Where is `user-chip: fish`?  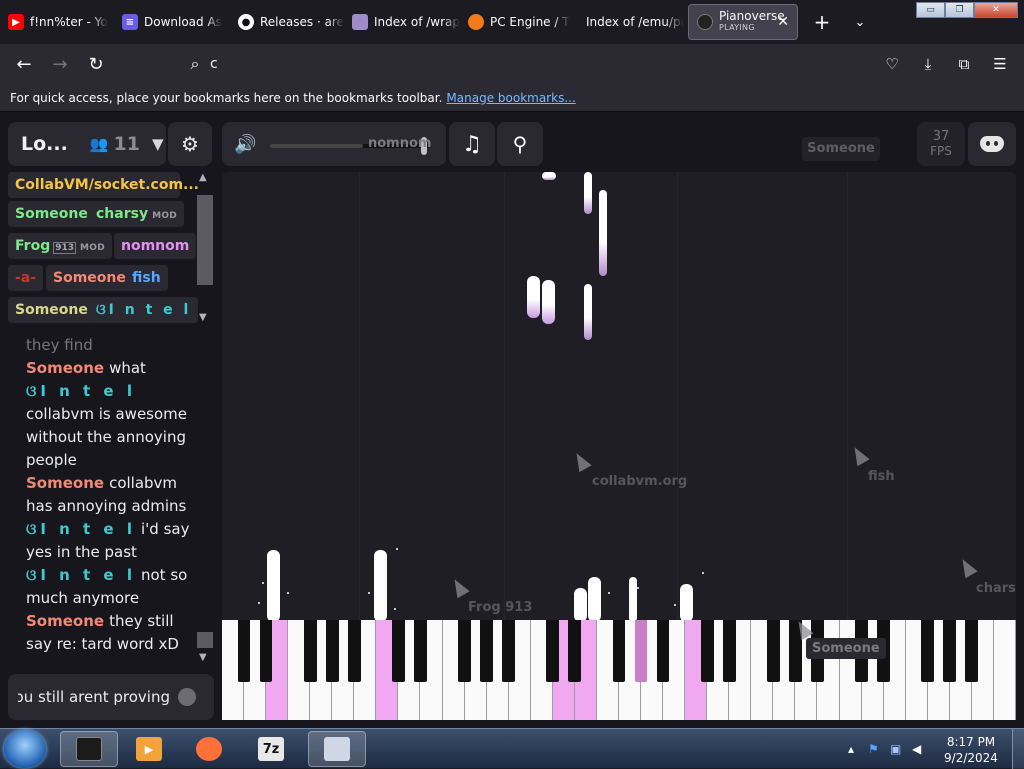 user-chip: fish is located at coordinates (146, 278).